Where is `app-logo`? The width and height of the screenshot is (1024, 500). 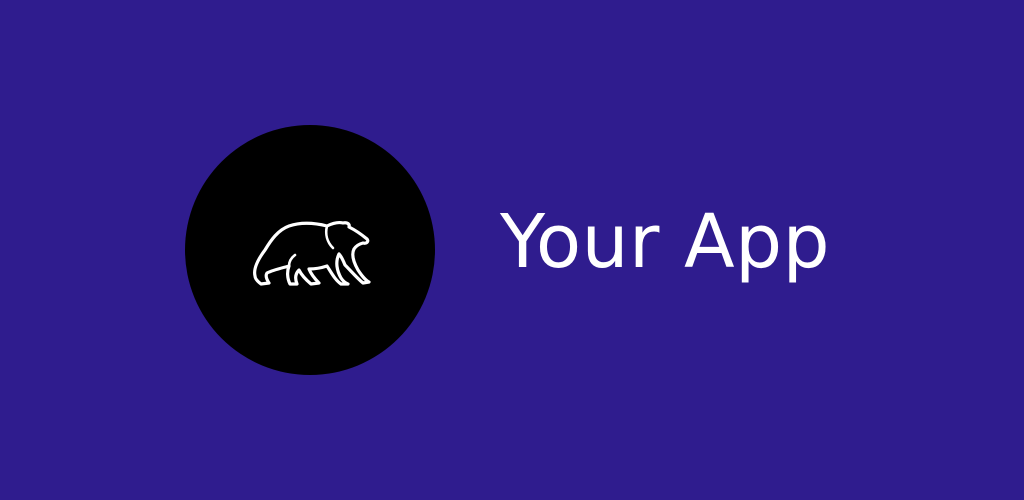 app-logo is located at coordinates (310, 250).